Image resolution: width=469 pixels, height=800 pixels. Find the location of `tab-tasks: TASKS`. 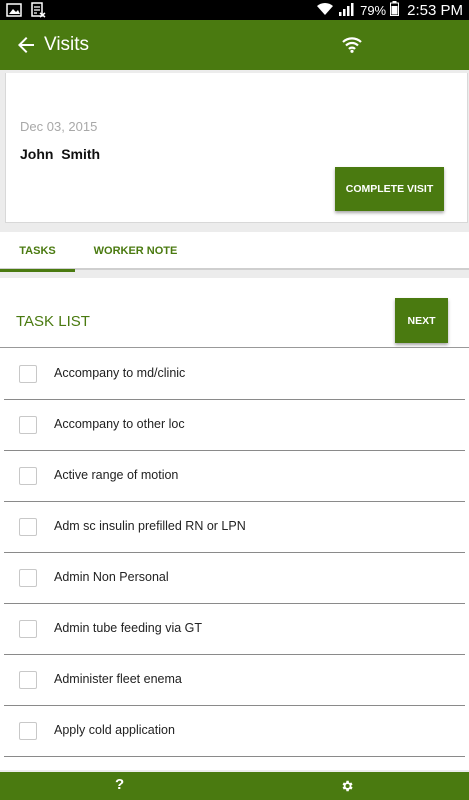

tab-tasks: TASKS is located at coordinates (37, 252).